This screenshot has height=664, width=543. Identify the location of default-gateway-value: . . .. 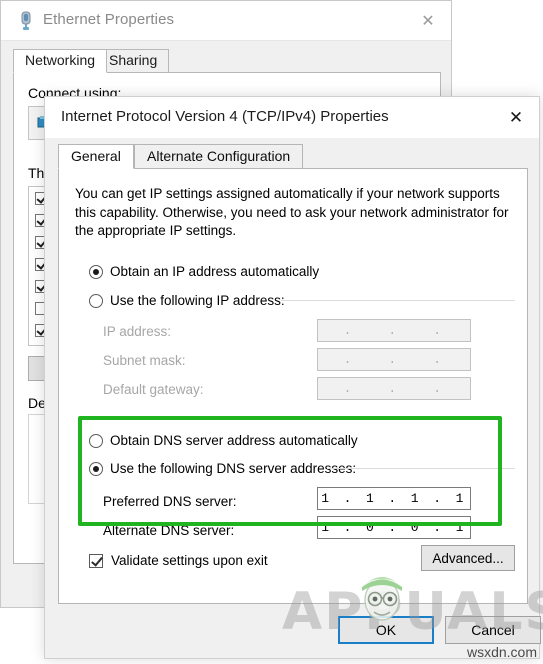
(394, 388).